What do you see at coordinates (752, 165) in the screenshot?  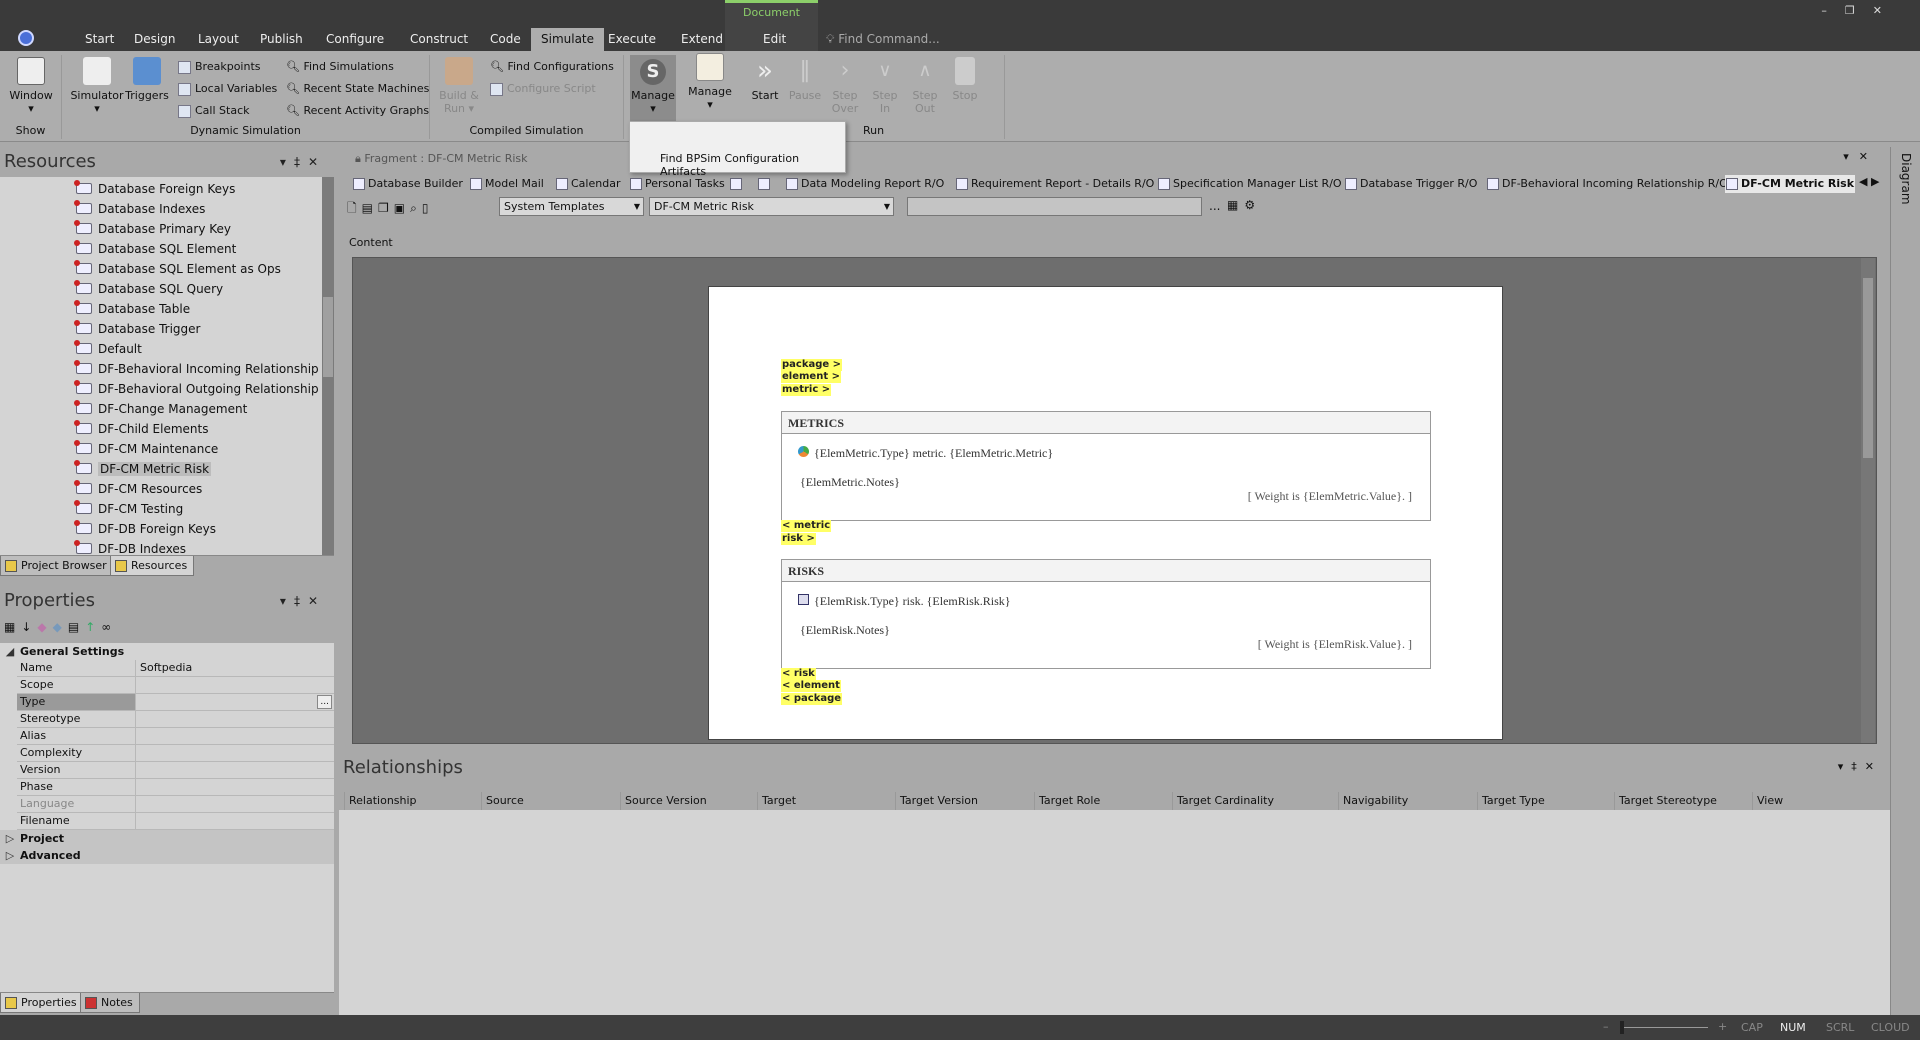 I see `menu-item-find-bpsim-configuration-artifacts: Find BPSim Configuration Artifacts` at bounding box center [752, 165].